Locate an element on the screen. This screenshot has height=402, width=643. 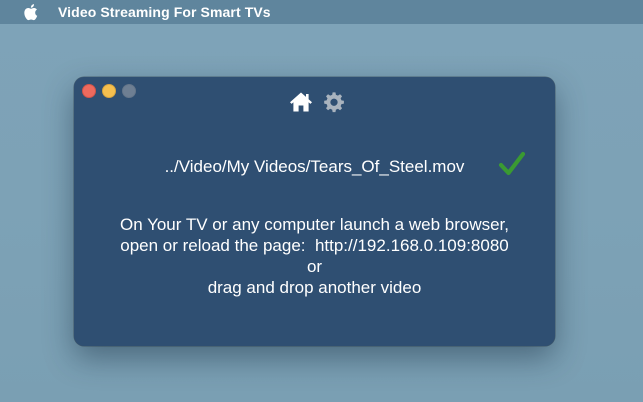
apple-logo-icon is located at coordinates (30, 12).